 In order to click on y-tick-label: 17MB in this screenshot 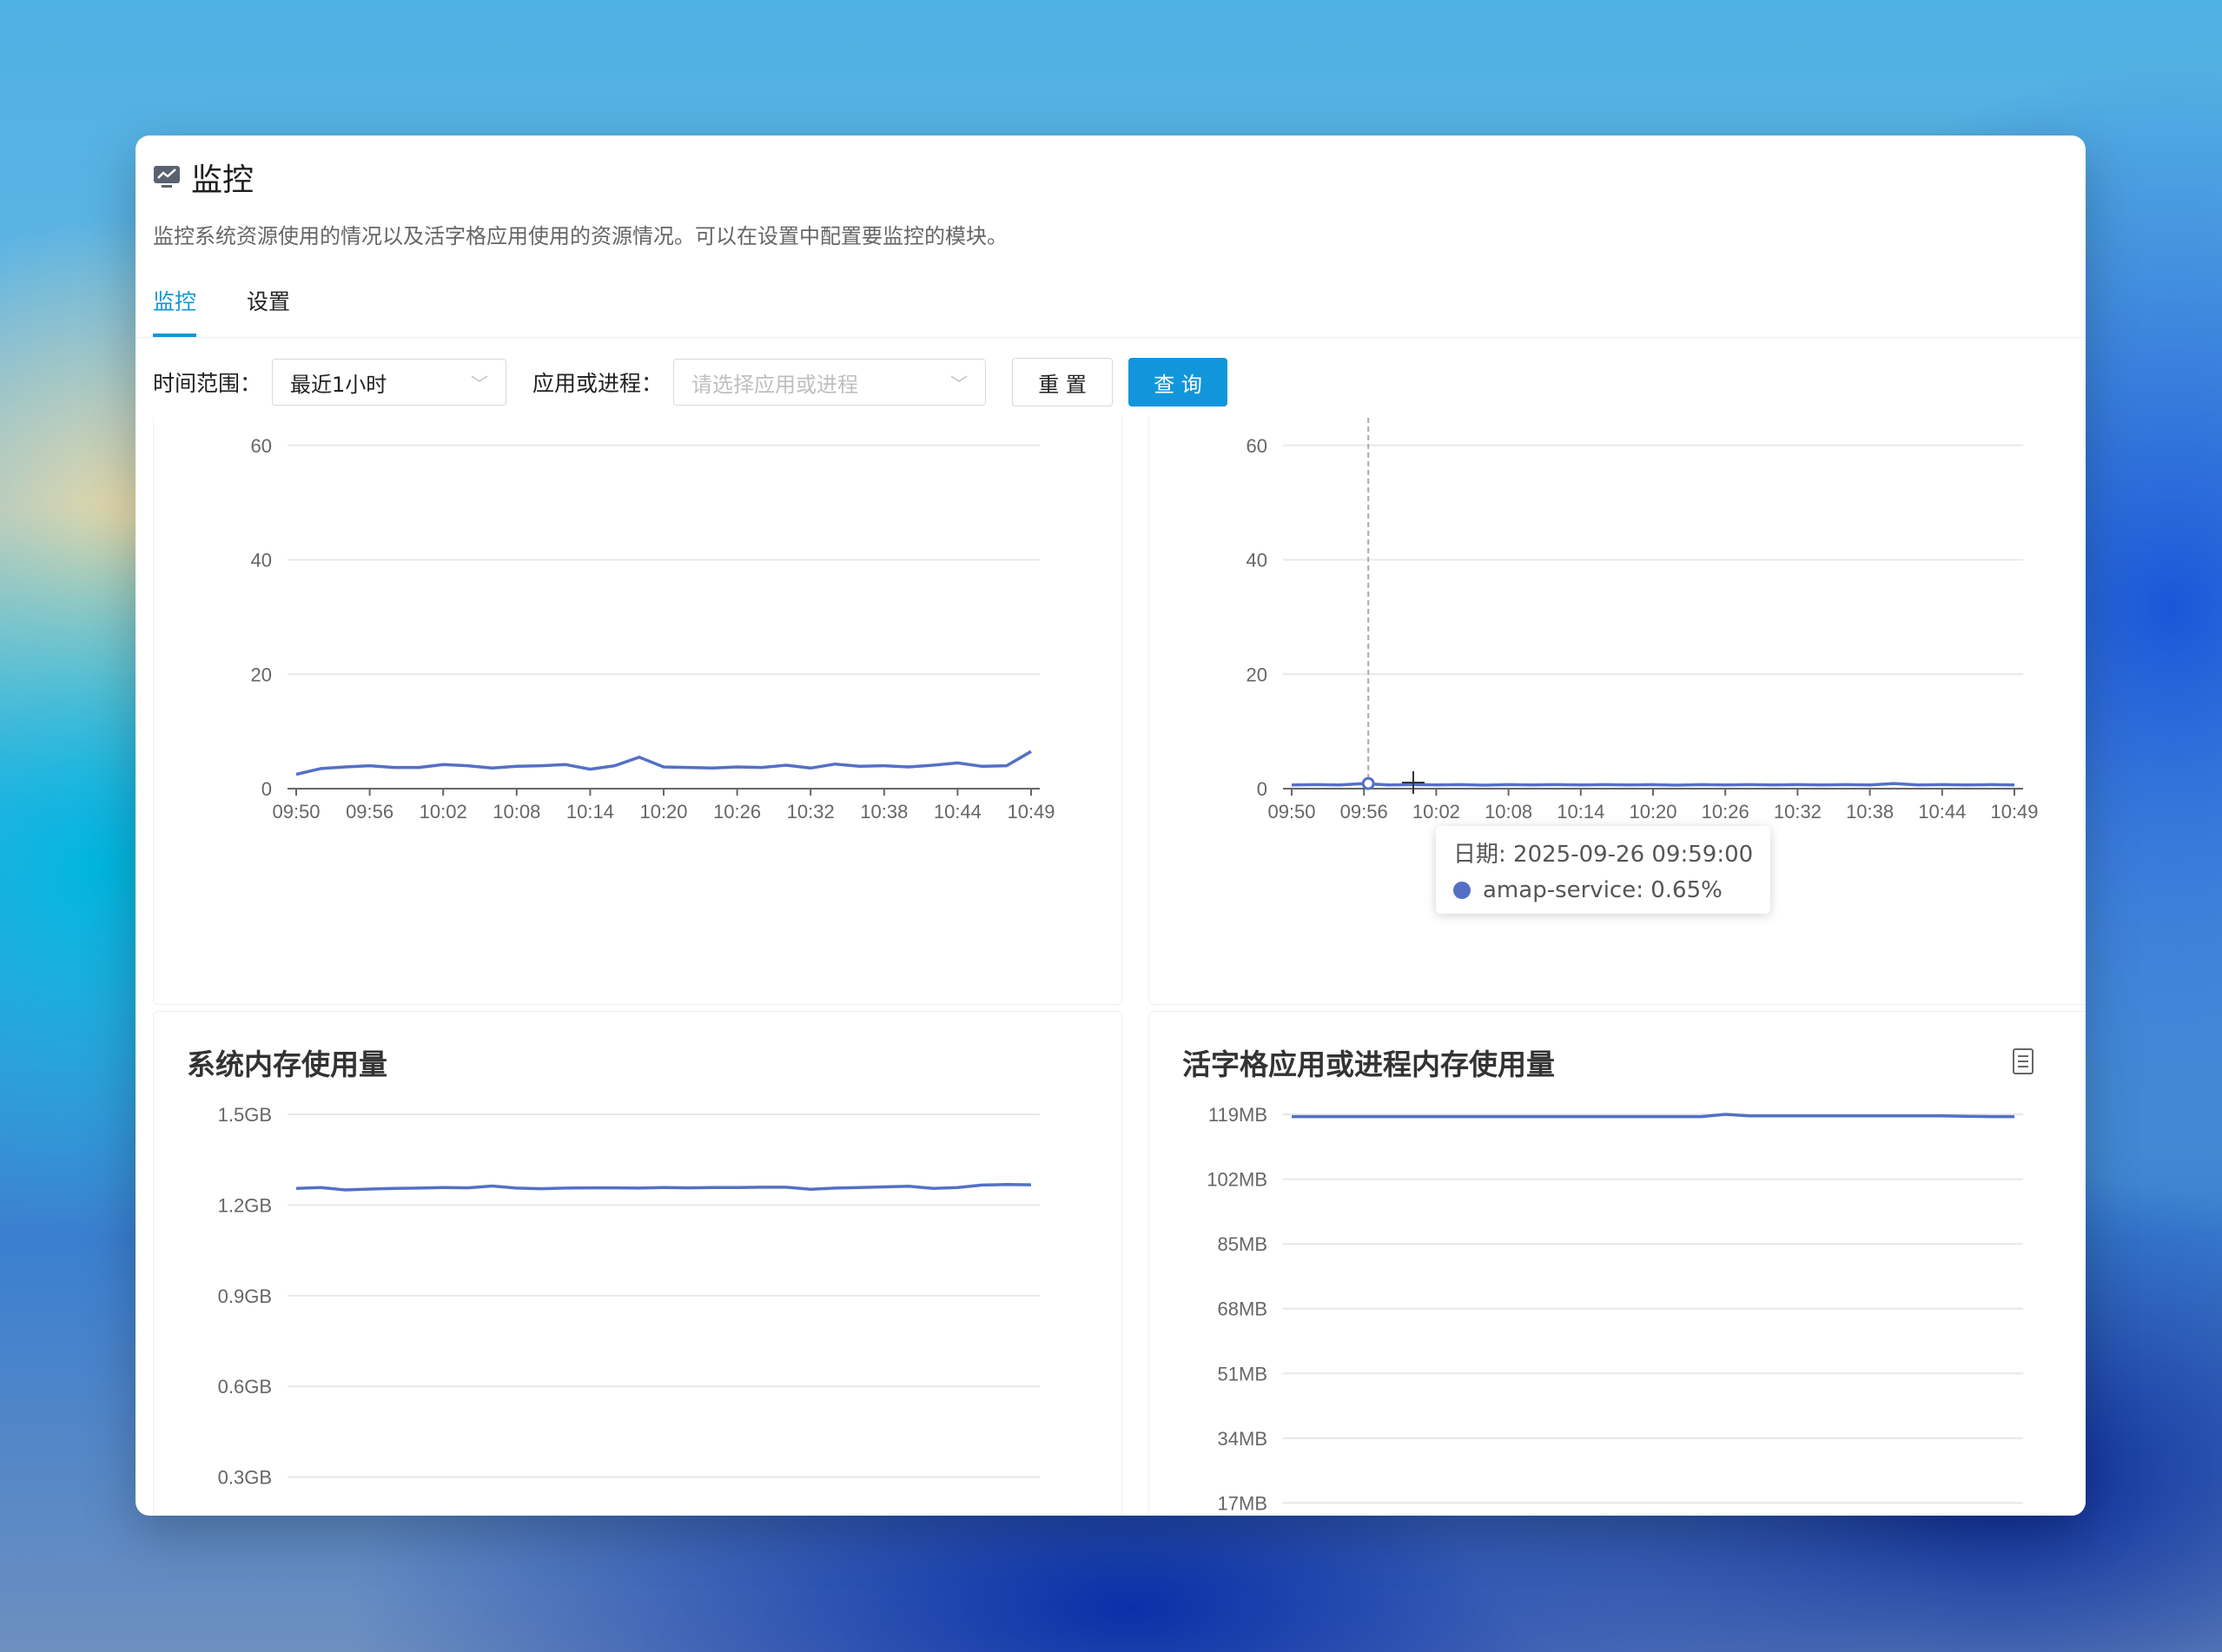, I will do `click(1242, 1503)`.